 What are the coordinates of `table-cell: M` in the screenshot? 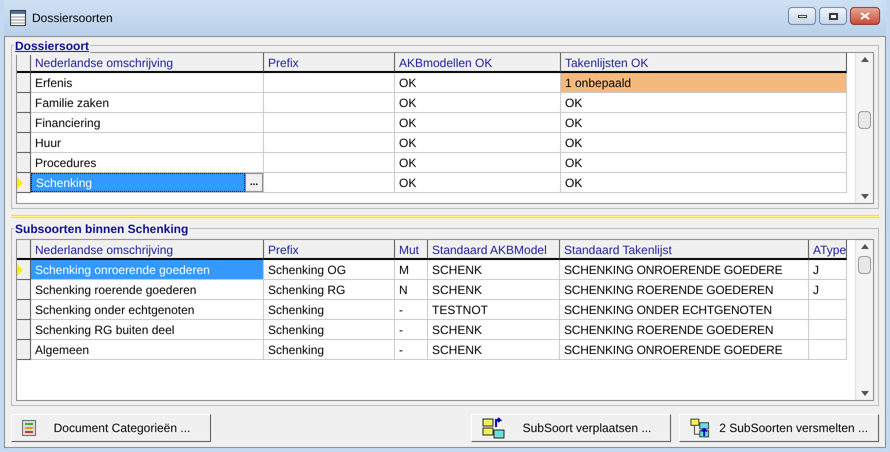 It's located at (411, 270).